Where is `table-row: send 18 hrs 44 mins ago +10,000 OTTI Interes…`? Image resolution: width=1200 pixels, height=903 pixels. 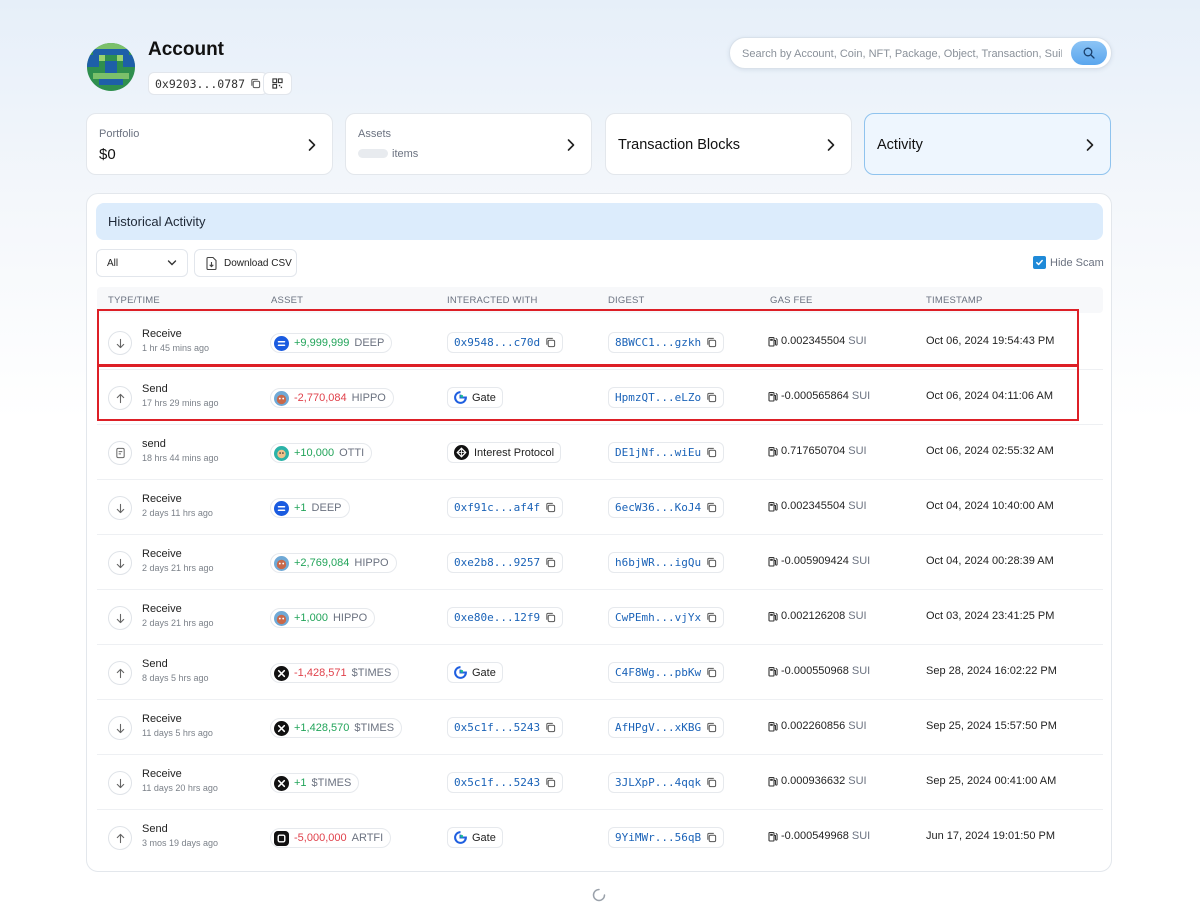 table-row: send 18 hrs 44 mins ago +10,000 OTTI Interes… is located at coordinates (600, 452).